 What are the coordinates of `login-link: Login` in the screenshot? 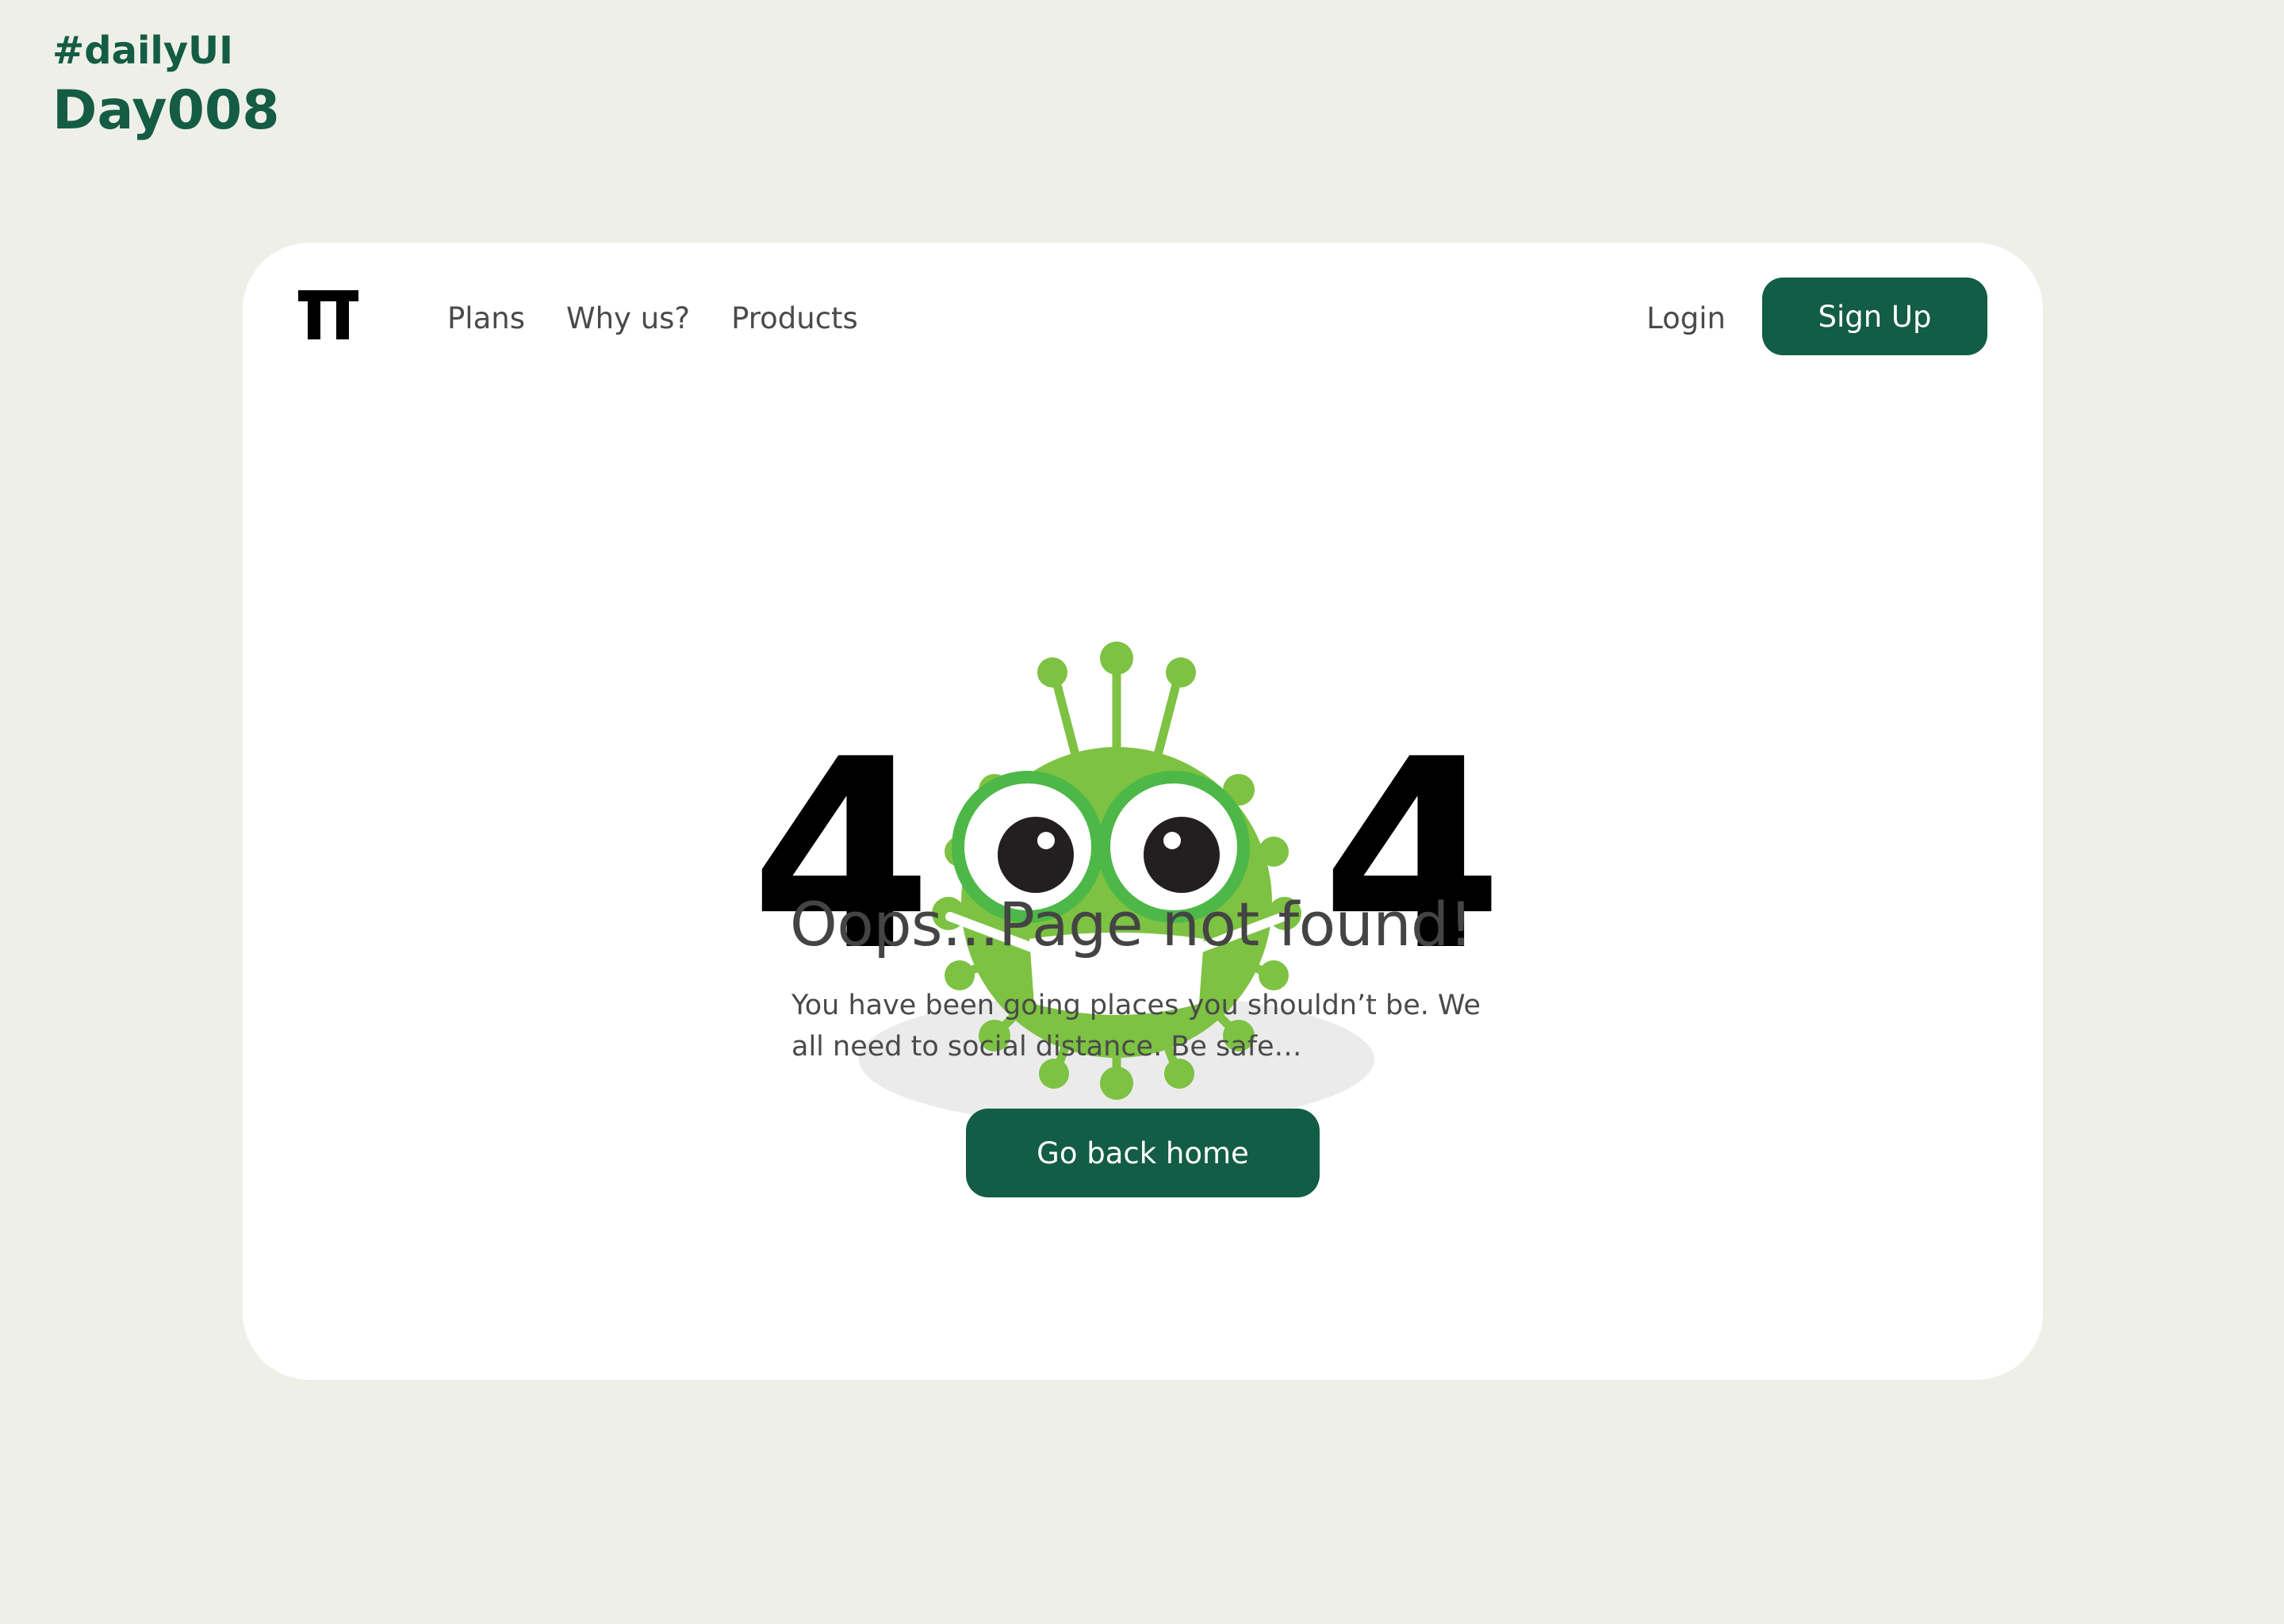 It's located at (1686, 318).